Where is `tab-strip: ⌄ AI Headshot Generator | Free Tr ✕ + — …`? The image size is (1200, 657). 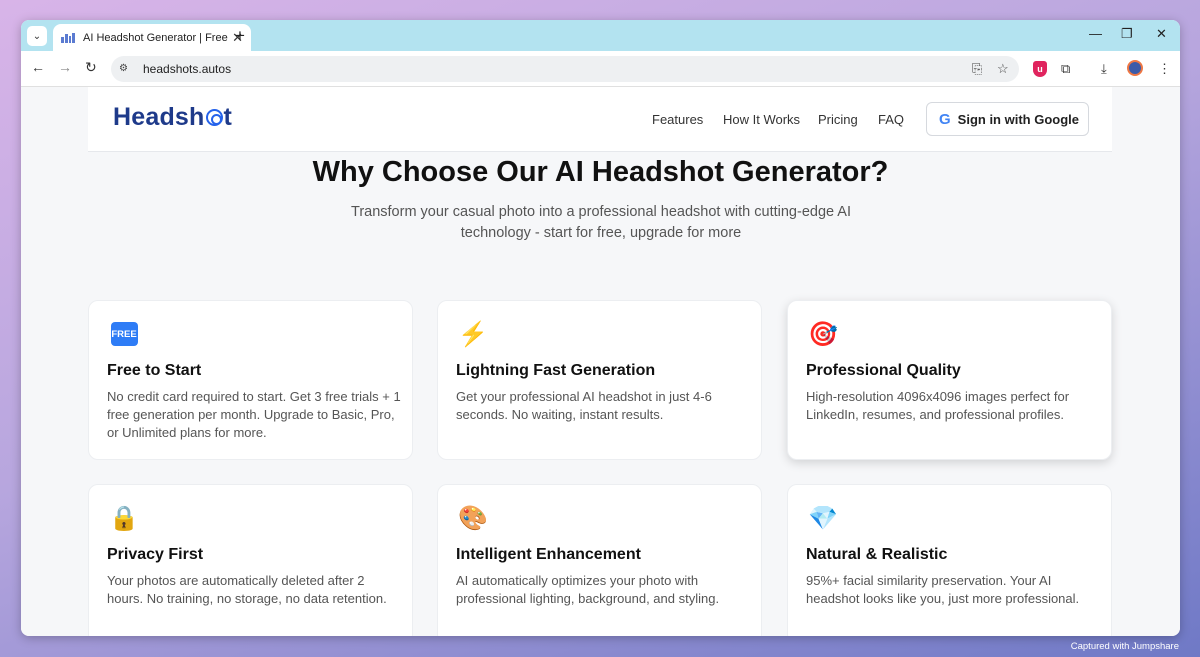
tab-strip: ⌄ AI Headshot Generator | Free Tr ✕ + — … is located at coordinates (600, 35).